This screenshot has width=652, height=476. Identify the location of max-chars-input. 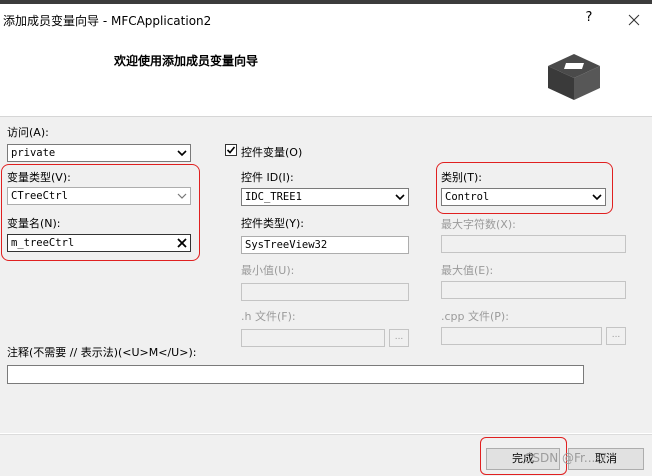
(533, 244).